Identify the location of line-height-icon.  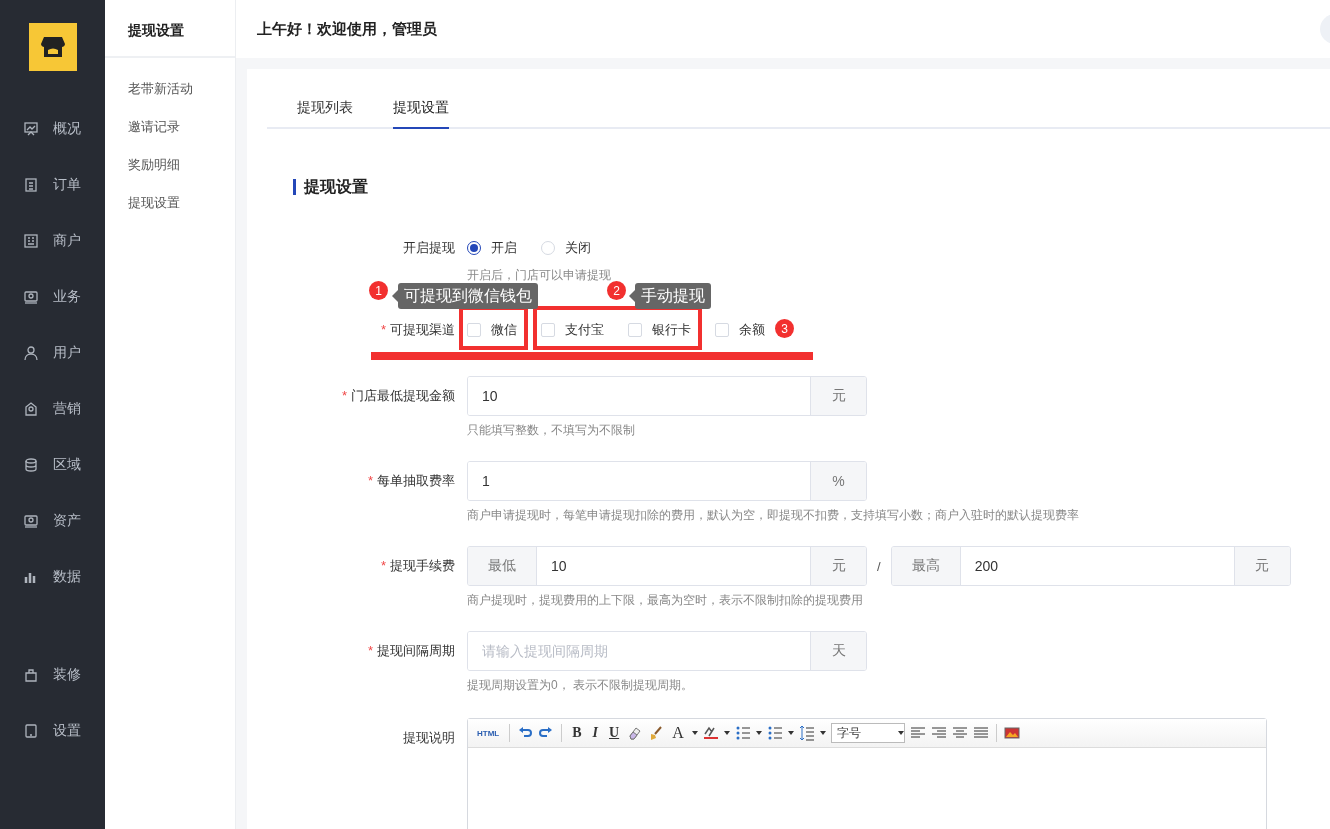
(806, 733).